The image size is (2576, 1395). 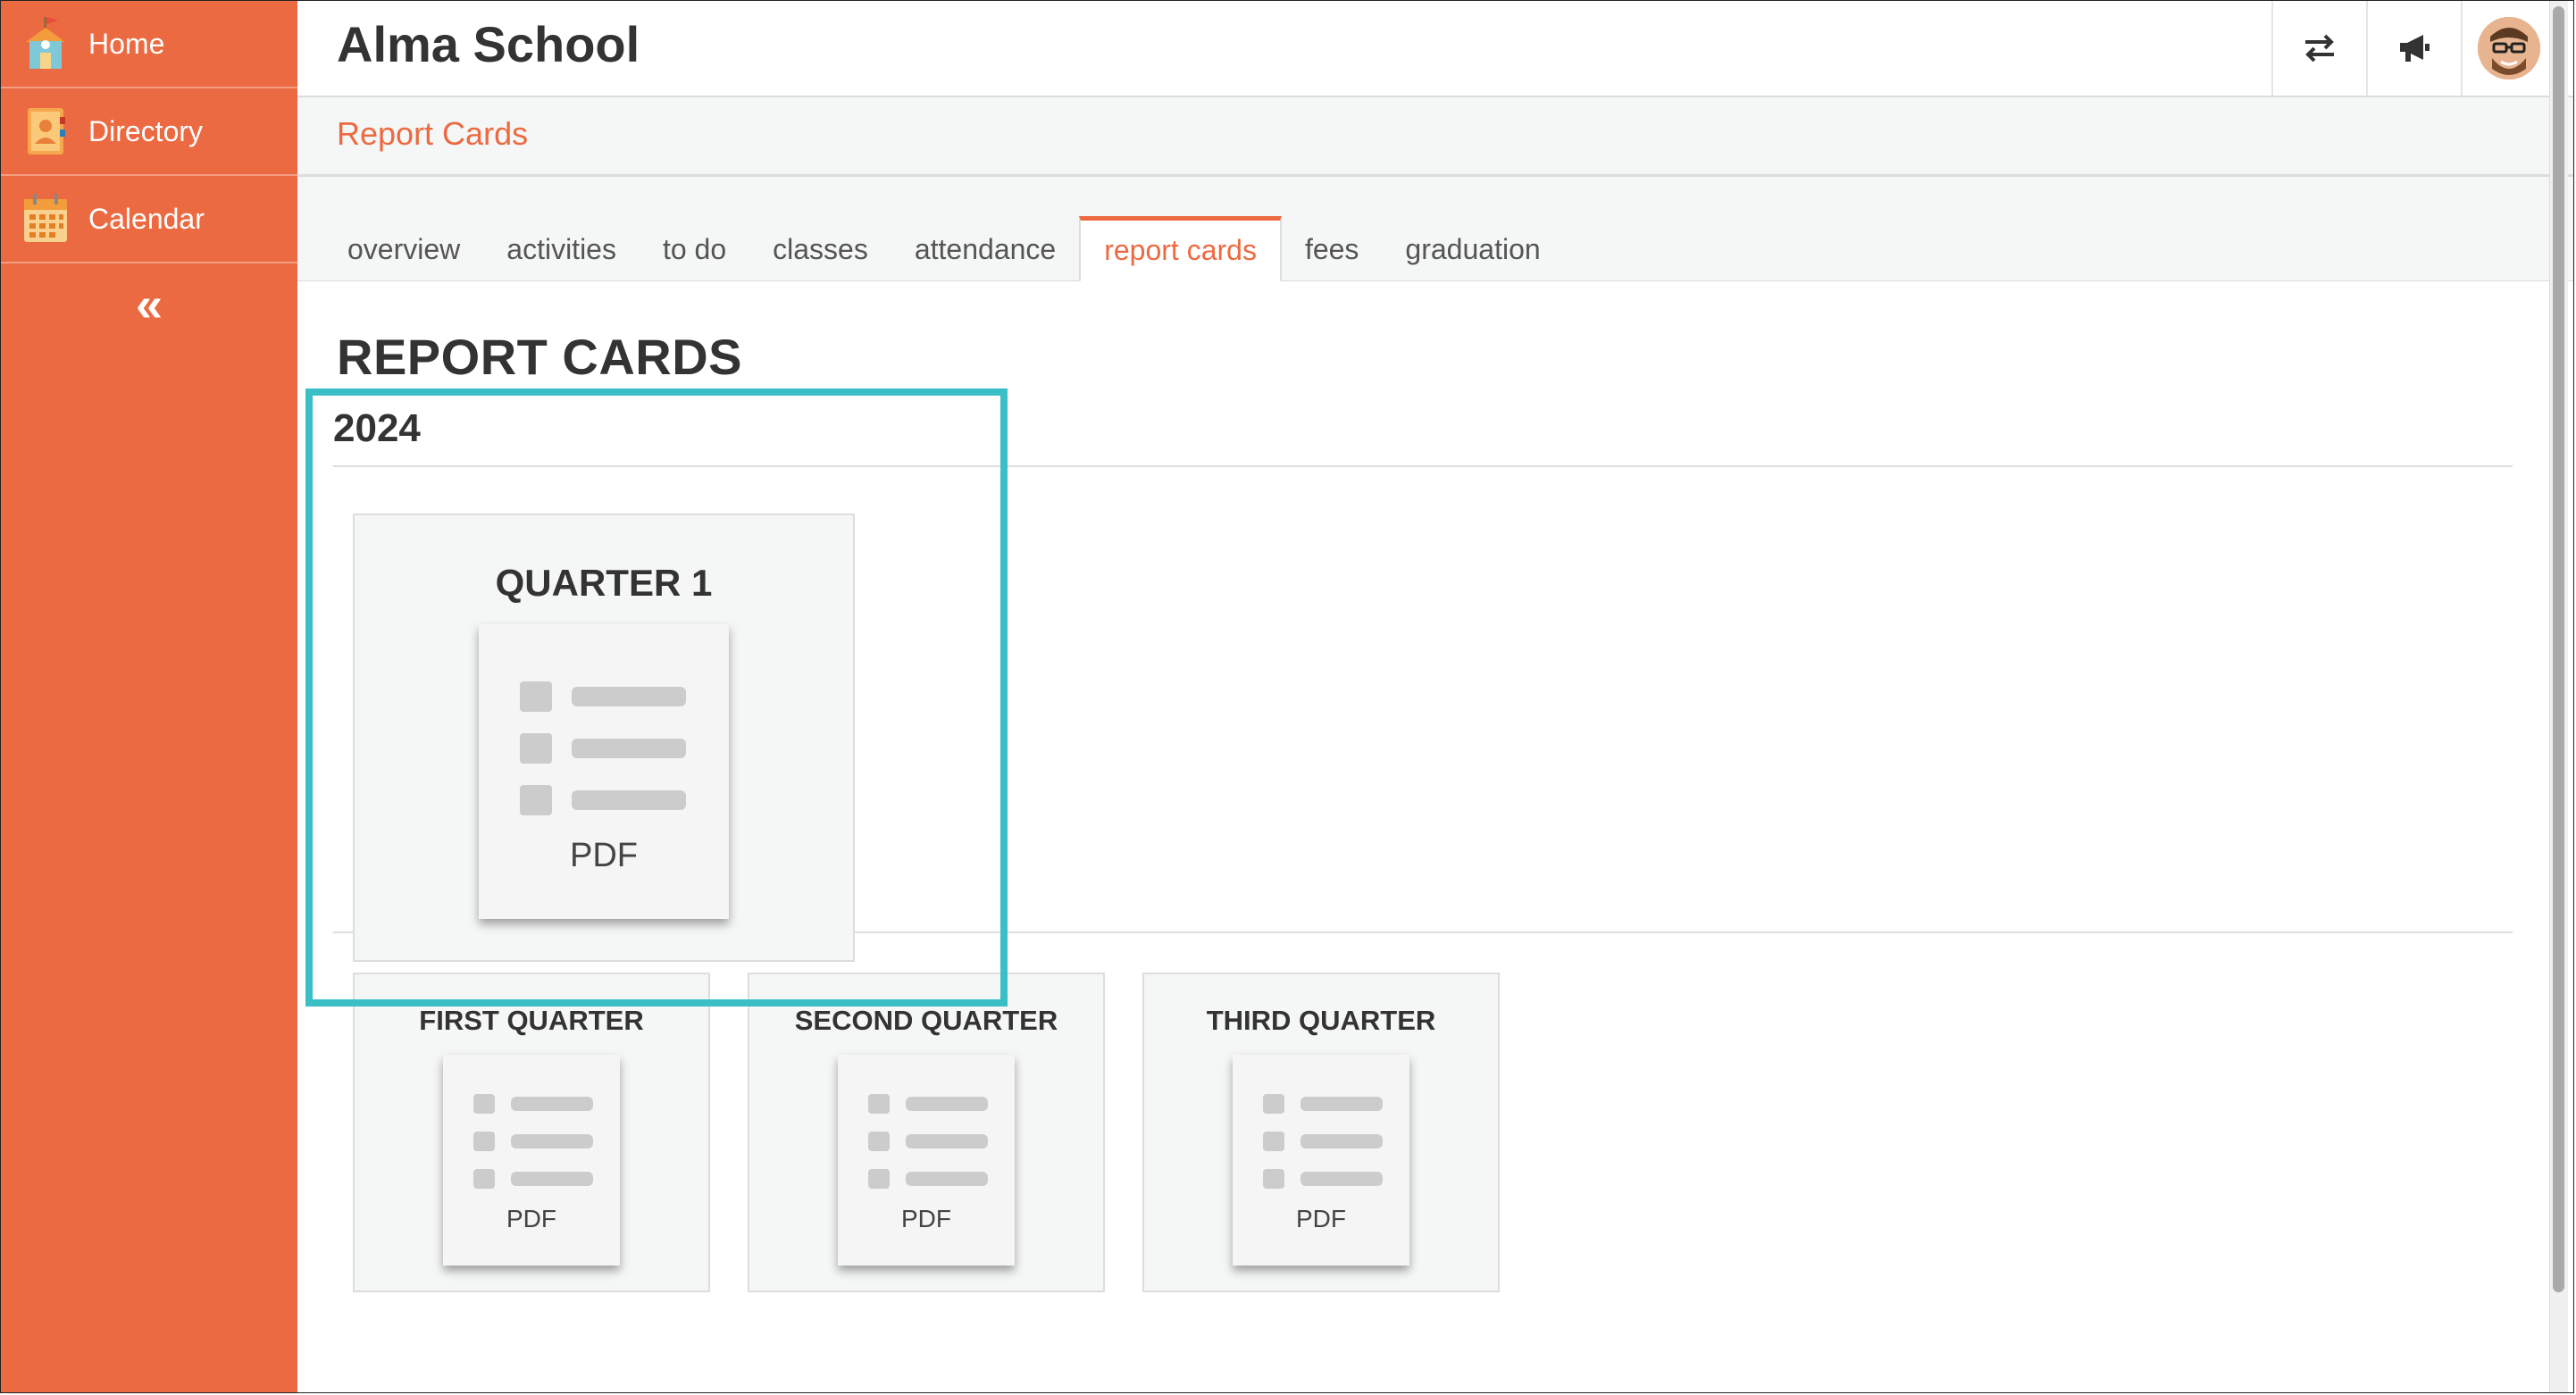 What do you see at coordinates (820, 249) in the screenshot?
I see `tab-classes: classes` at bounding box center [820, 249].